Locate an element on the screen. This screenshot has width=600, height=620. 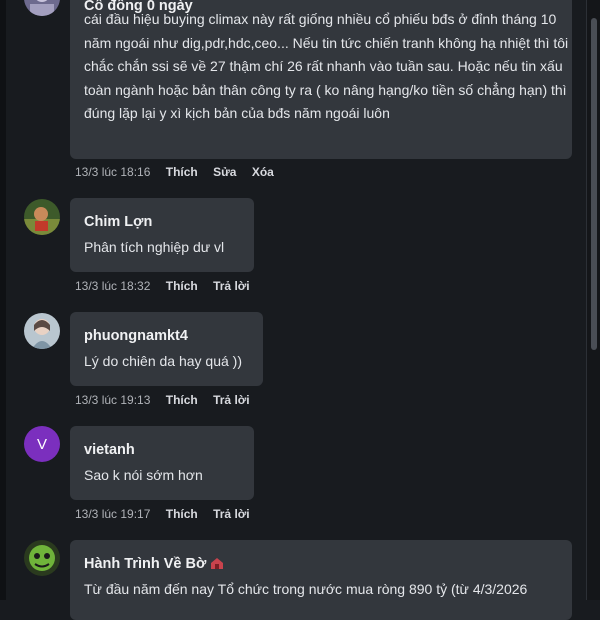
comment-meta: 13/3 lúc 18:32 Thích Trả lời is located at coordinates (168, 286).